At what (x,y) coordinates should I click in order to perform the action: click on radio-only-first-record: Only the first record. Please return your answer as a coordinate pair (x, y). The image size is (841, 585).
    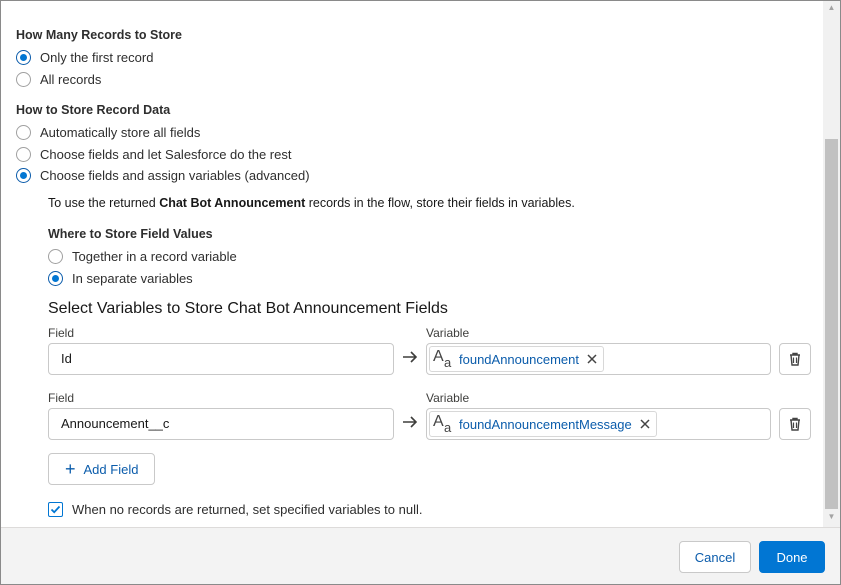
    Looking at the image, I should click on (84, 57).